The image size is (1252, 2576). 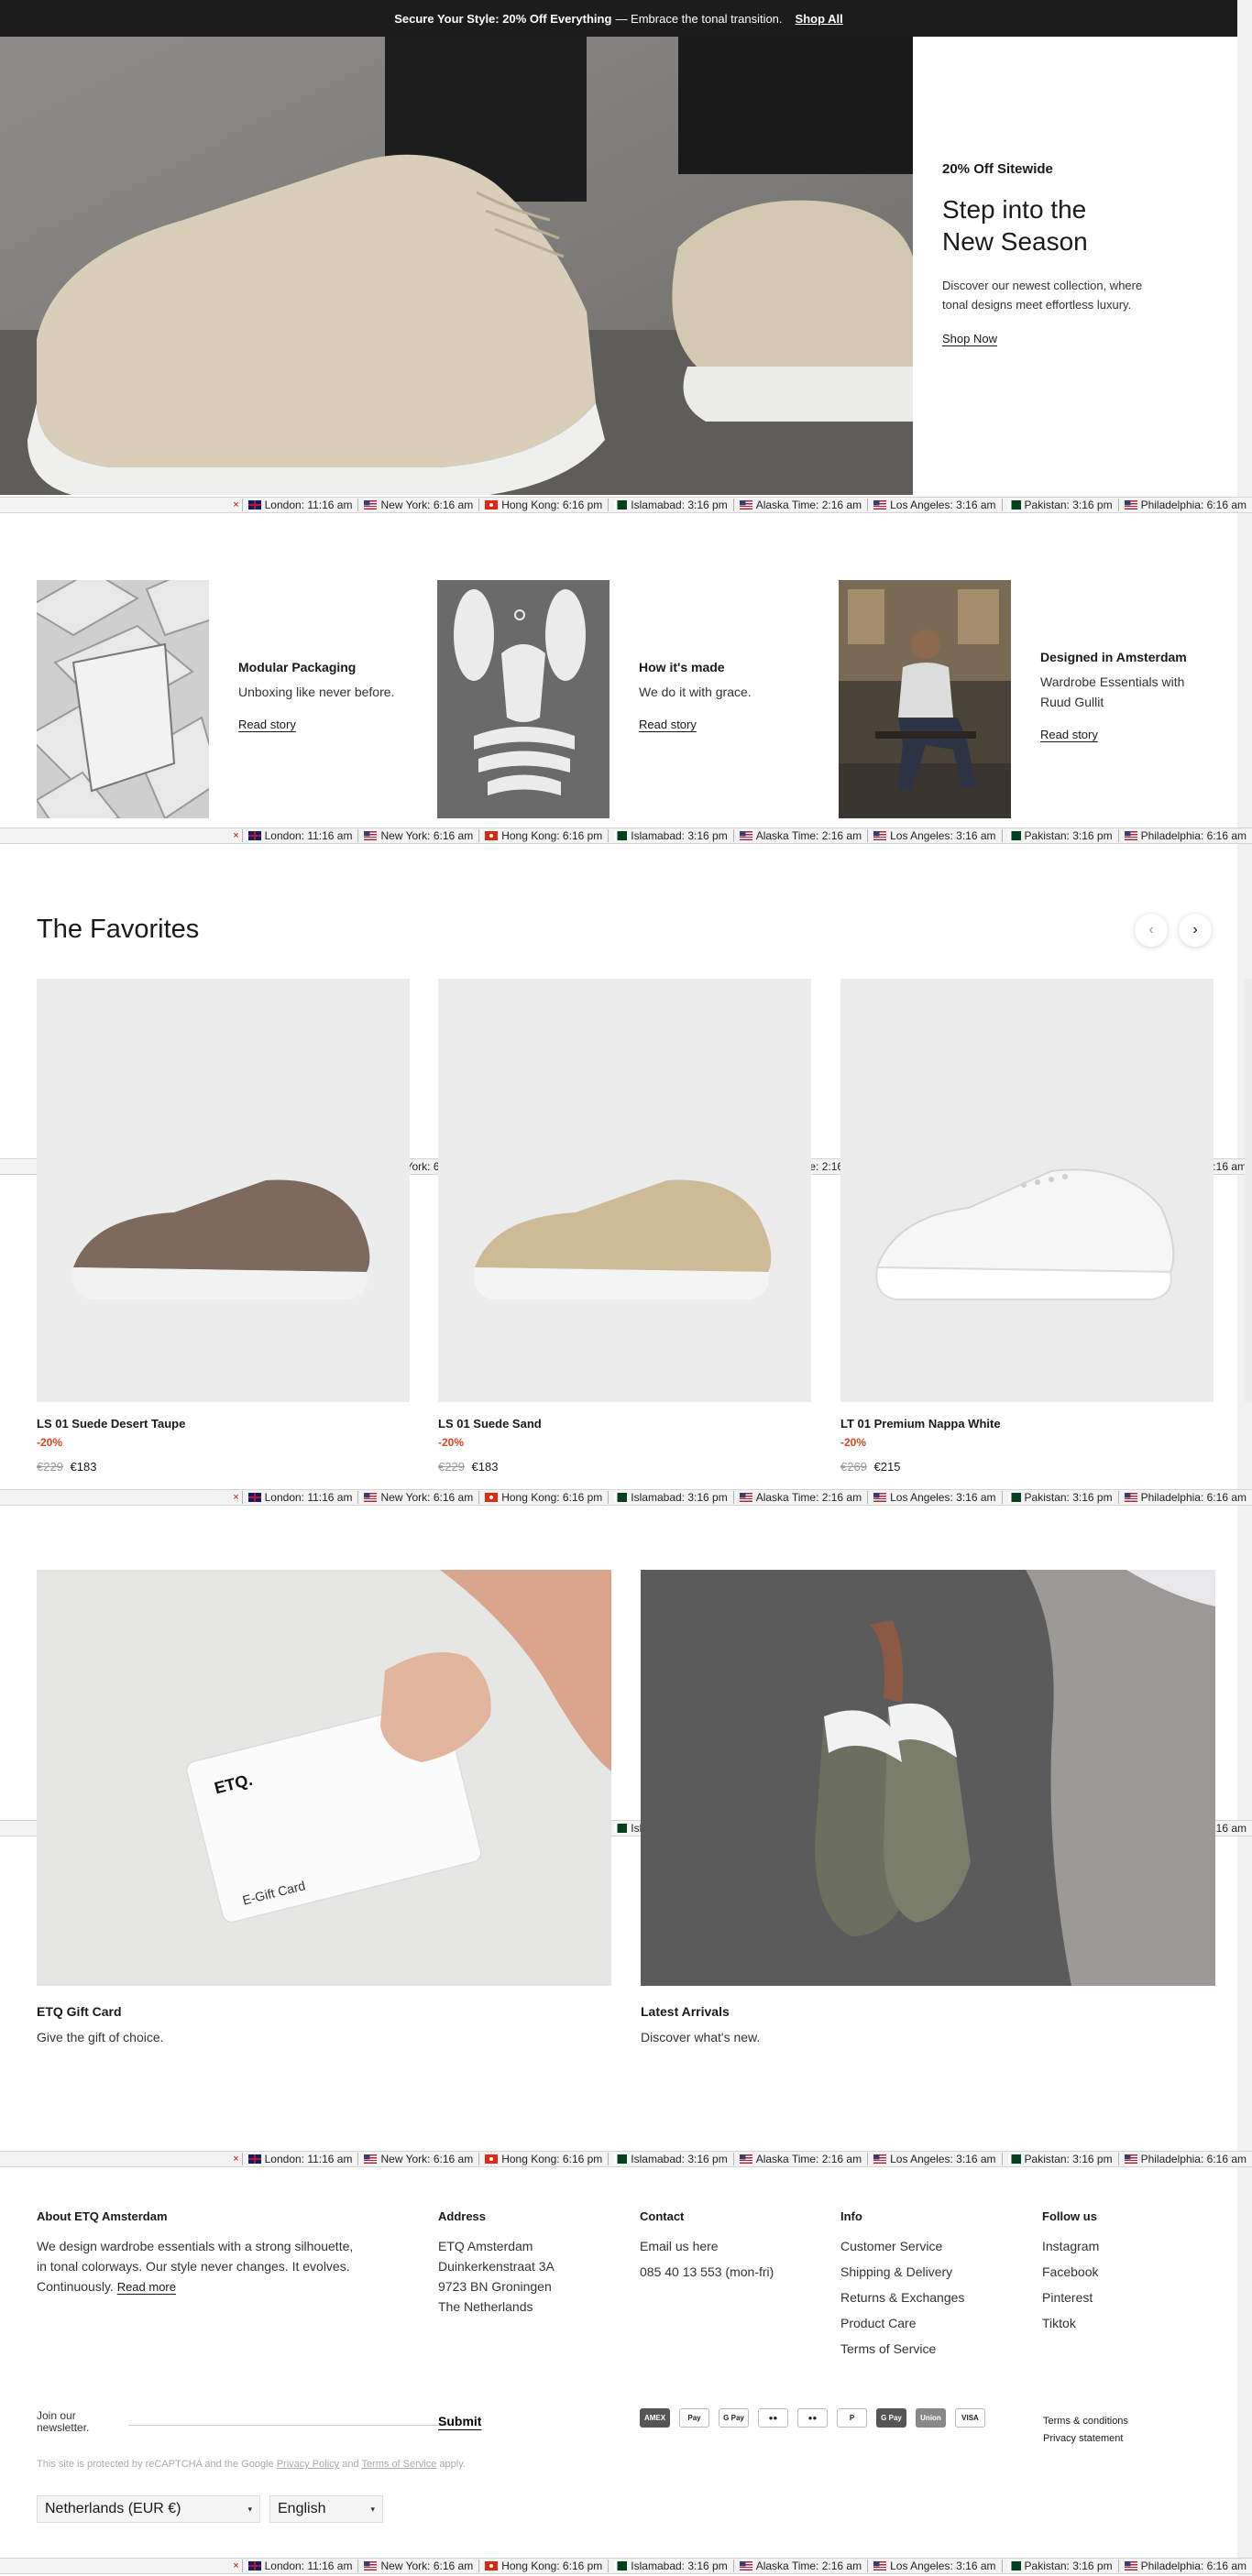 I want to click on info-link-product-care: Product Care, so click(x=902, y=2323).